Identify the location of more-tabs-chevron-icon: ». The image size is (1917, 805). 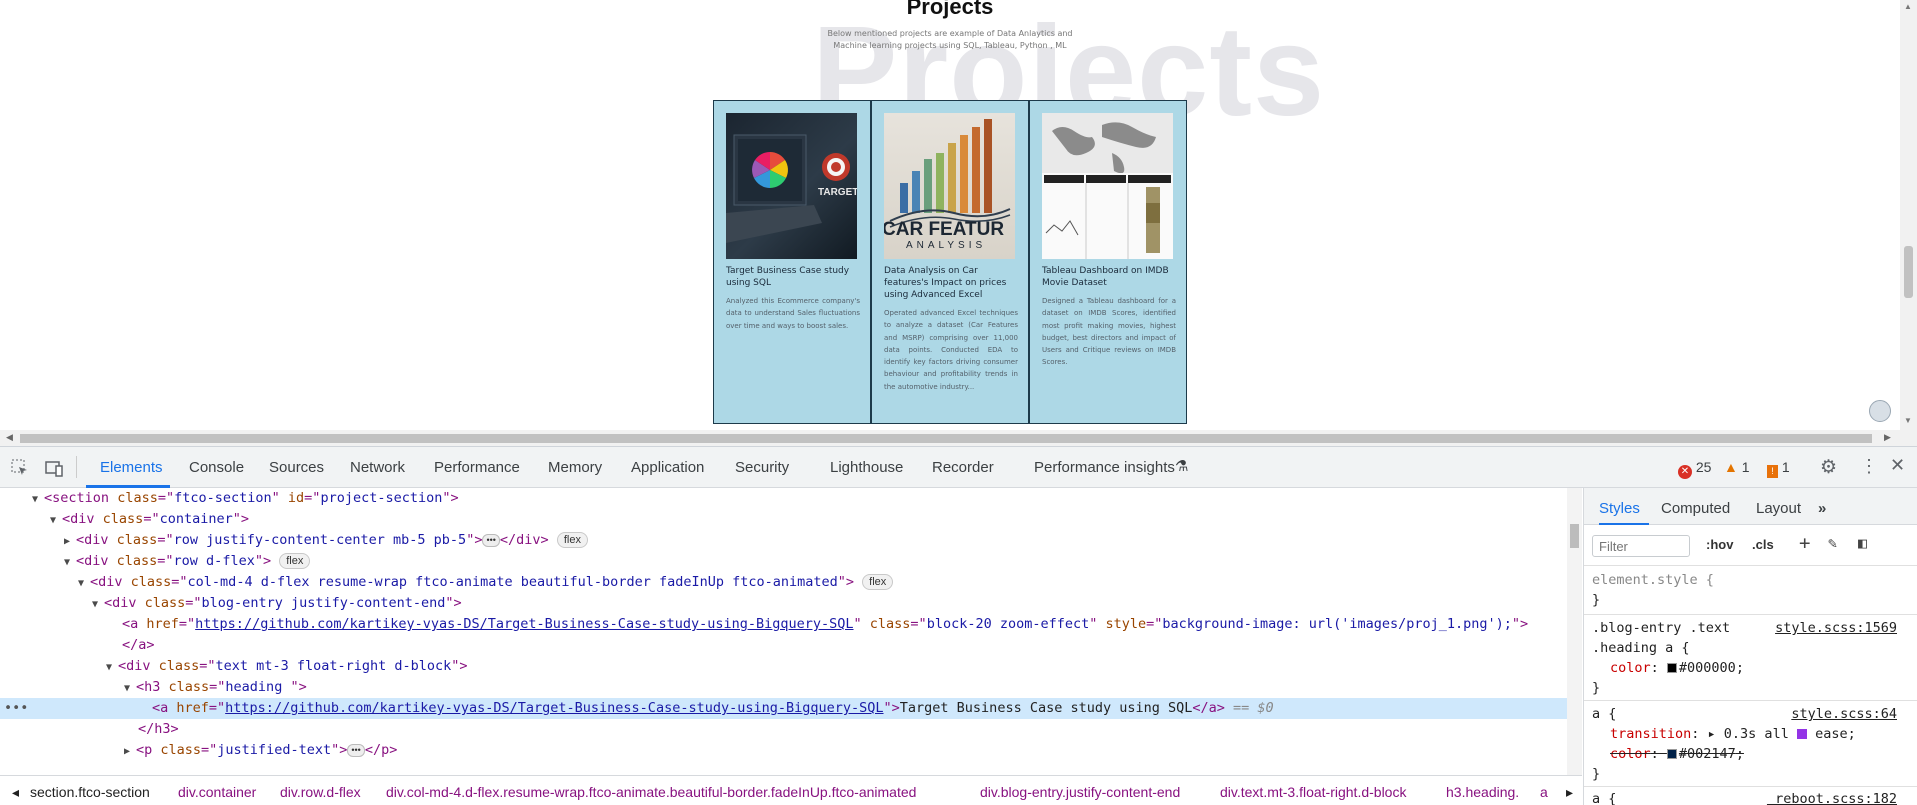
(1822, 508).